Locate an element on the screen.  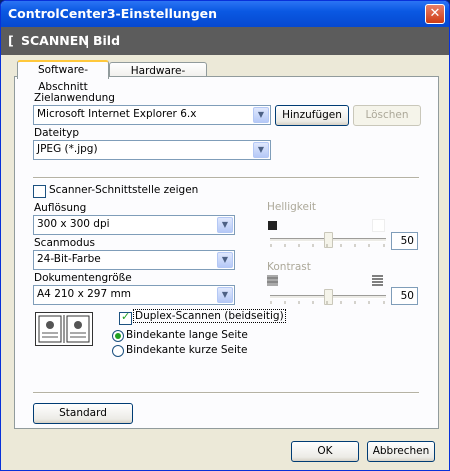
target-app-value: Microsoft Internet Explorer 6.x is located at coordinates (117, 114).